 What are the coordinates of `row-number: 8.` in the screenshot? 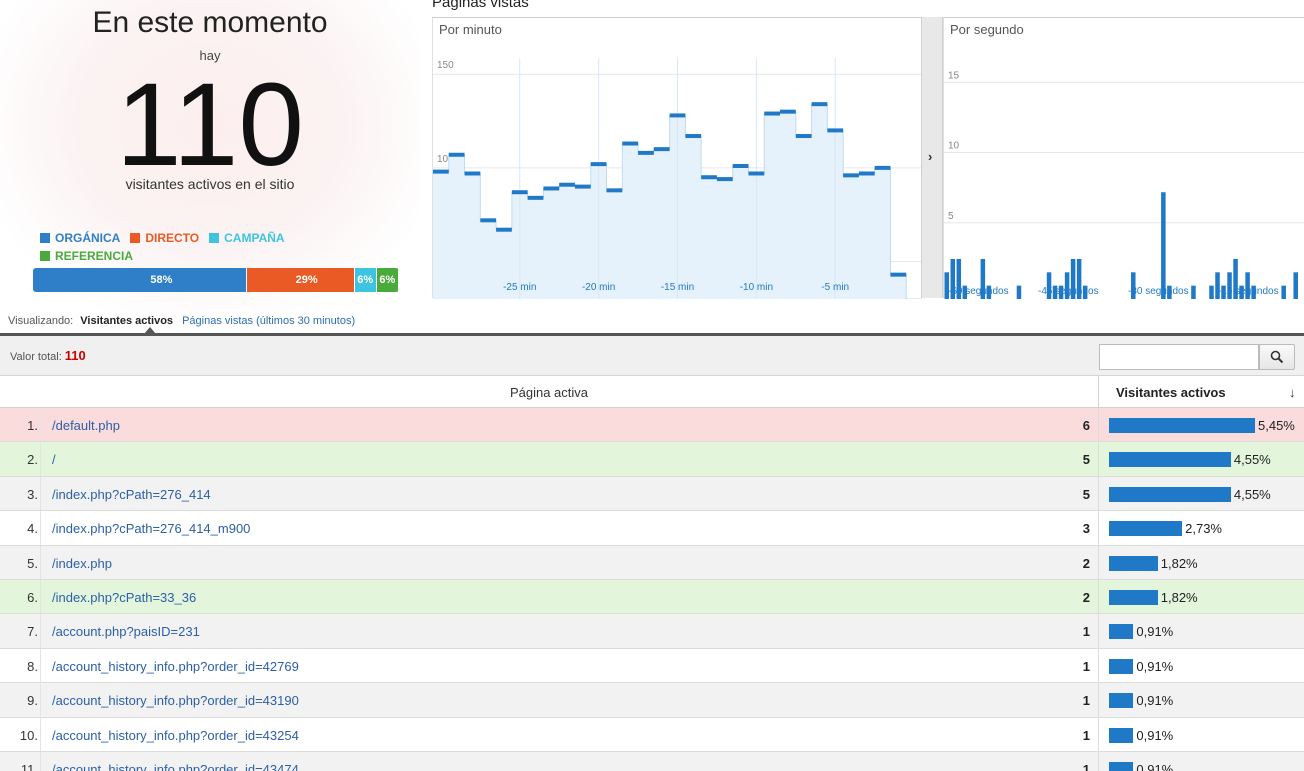 It's located at (32, 666).